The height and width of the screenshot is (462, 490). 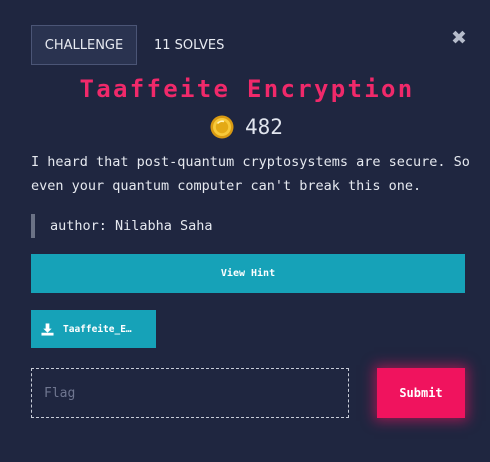 I want to click on view-hint-button: View Hint, so click(x=248, y=273).